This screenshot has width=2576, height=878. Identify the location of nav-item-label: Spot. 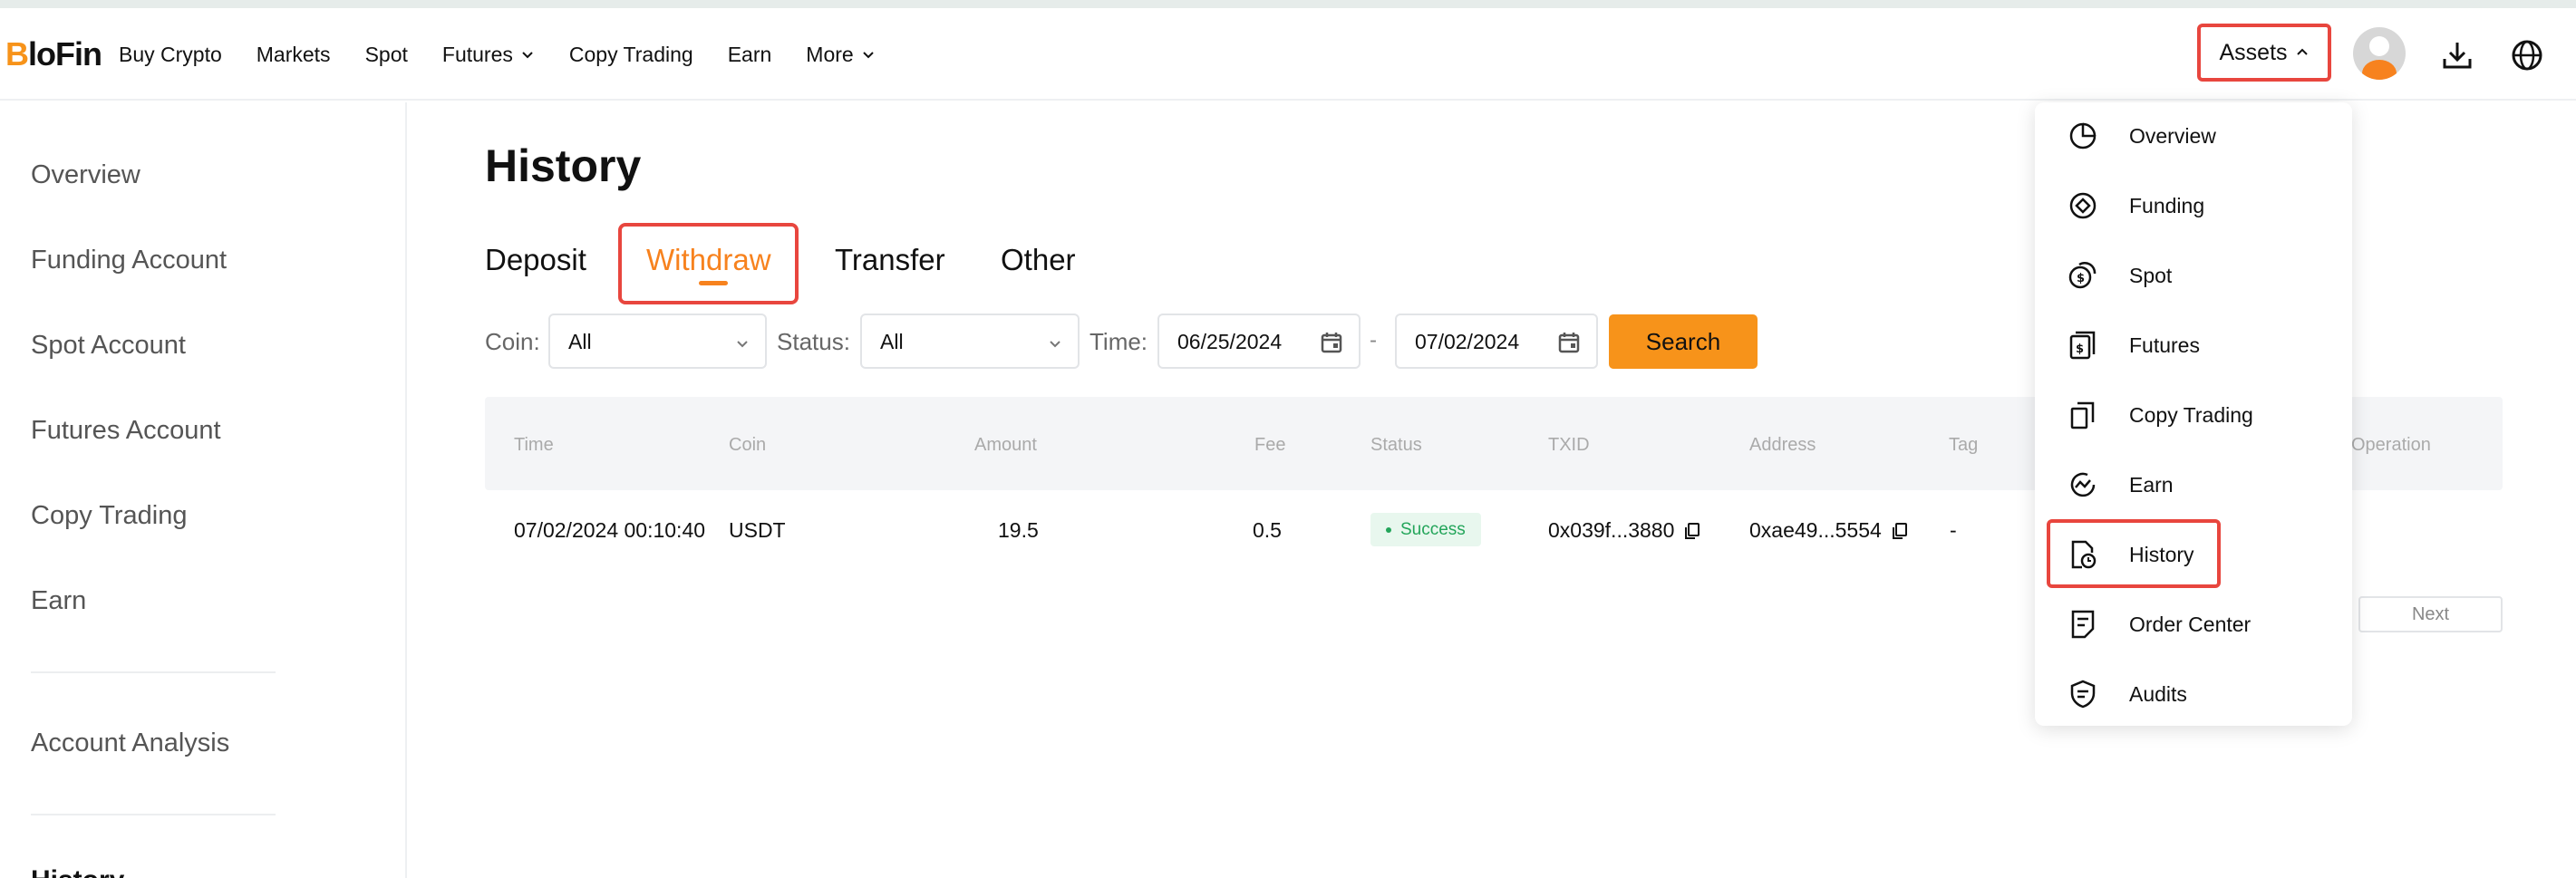
(386, 54).